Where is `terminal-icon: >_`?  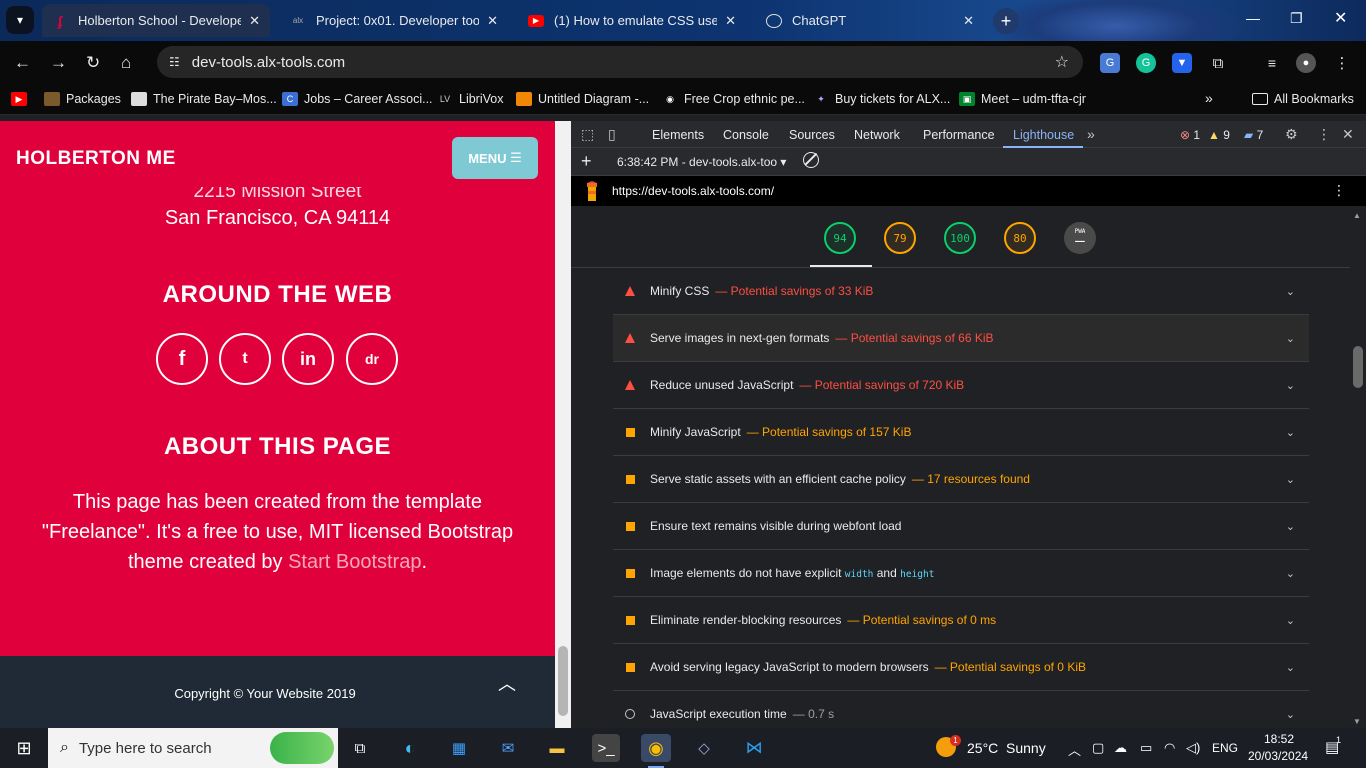 terminal-icon: >_ is located at coordinates (606, 748).